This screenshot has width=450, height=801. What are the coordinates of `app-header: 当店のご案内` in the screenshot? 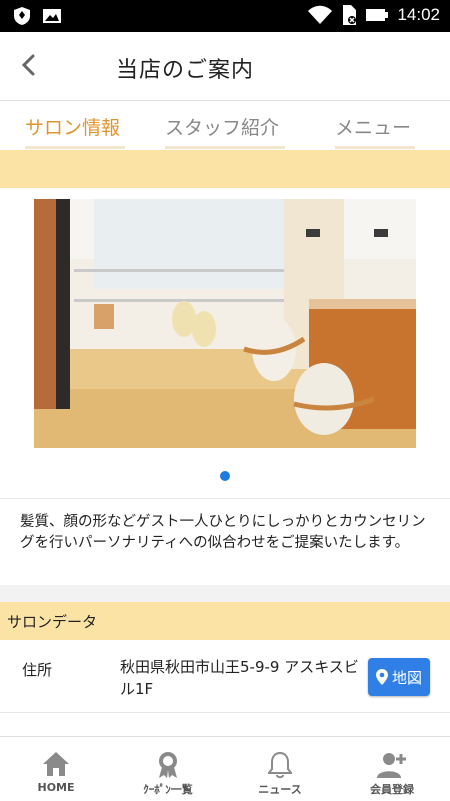 It's located at (225, 66).